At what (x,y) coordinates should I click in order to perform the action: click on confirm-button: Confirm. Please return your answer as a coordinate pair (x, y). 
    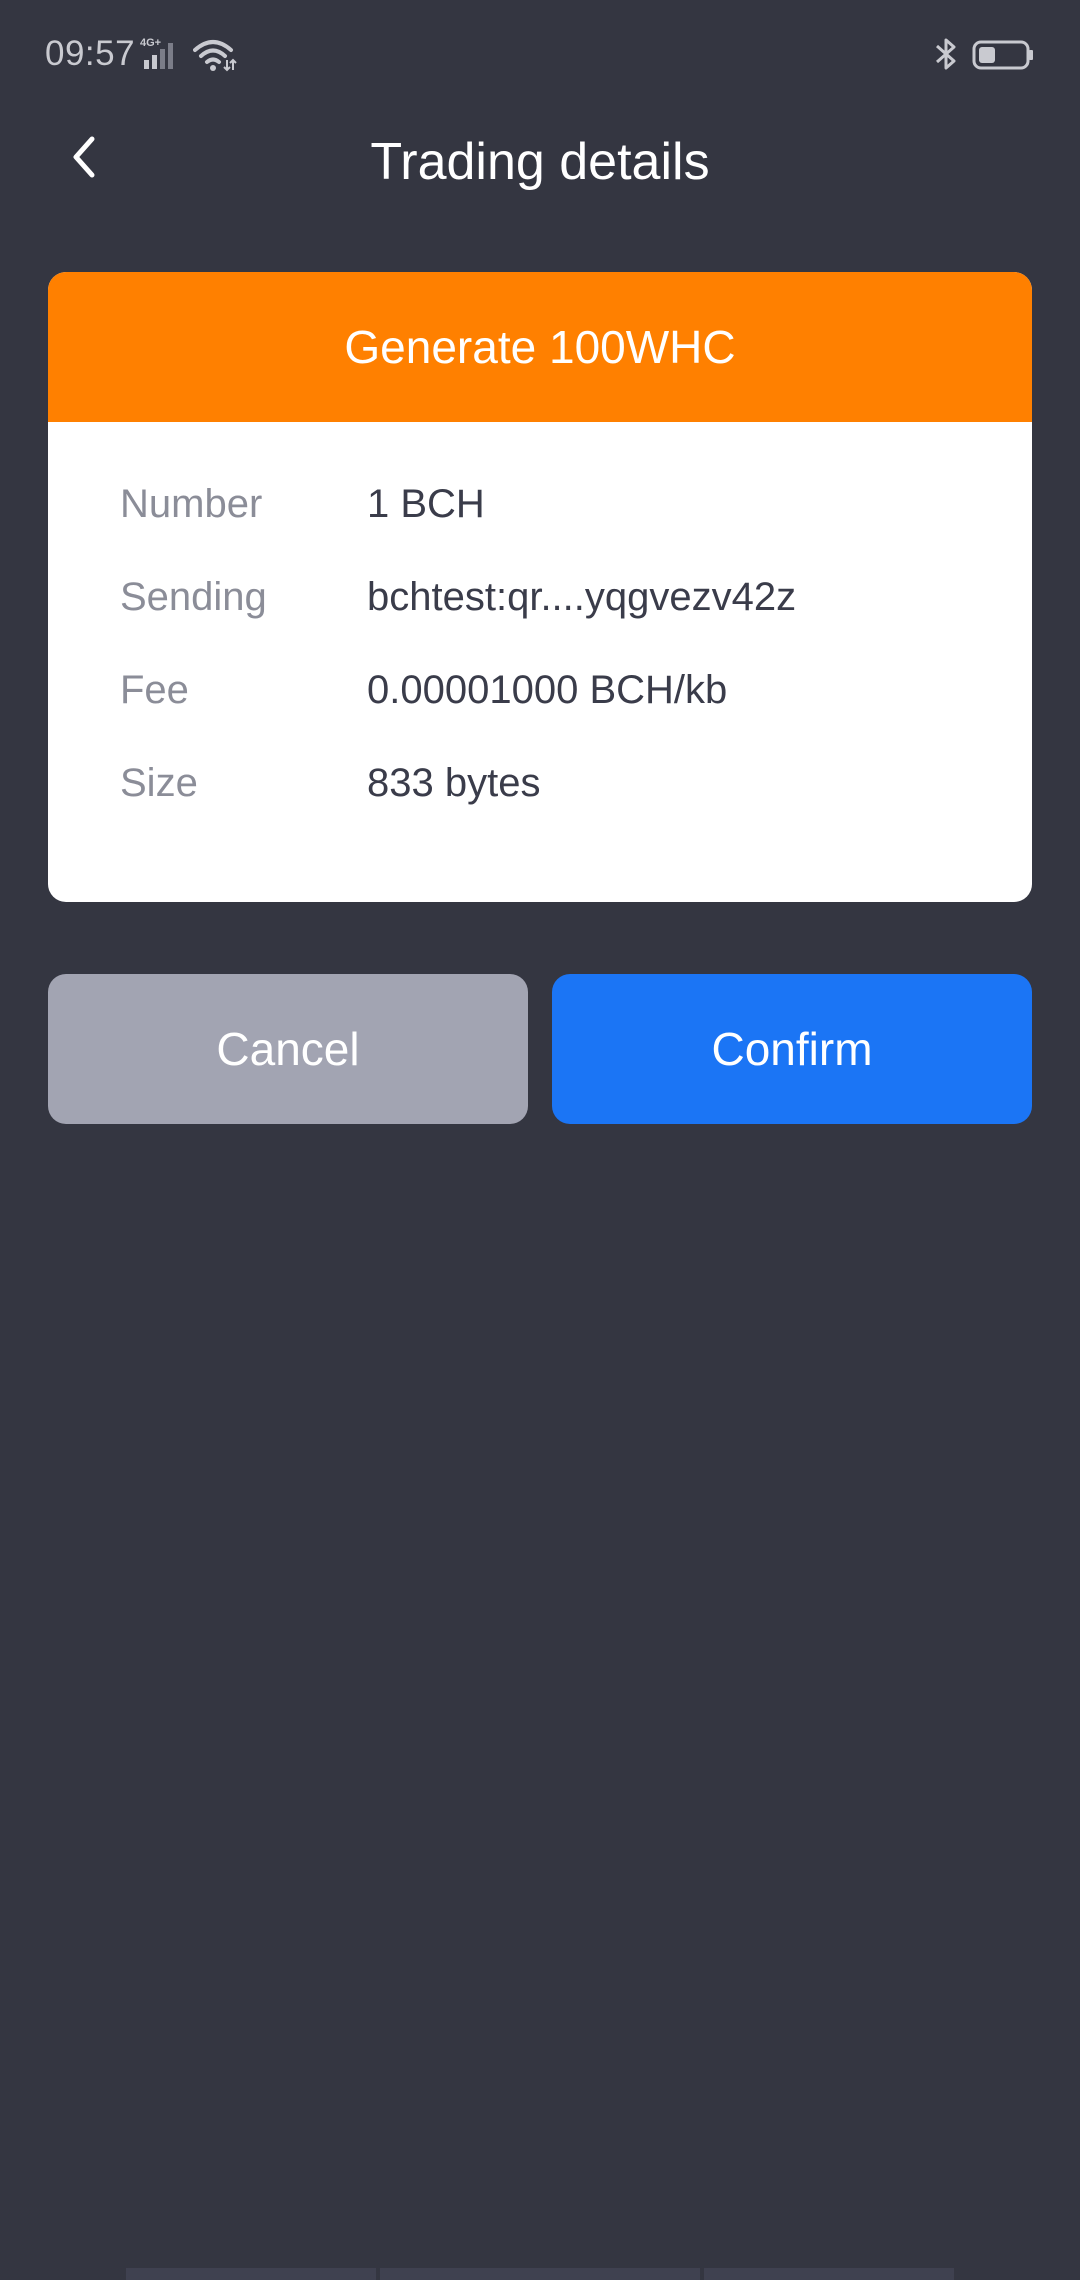
    Looking at the image, I should click on (792, 1049).